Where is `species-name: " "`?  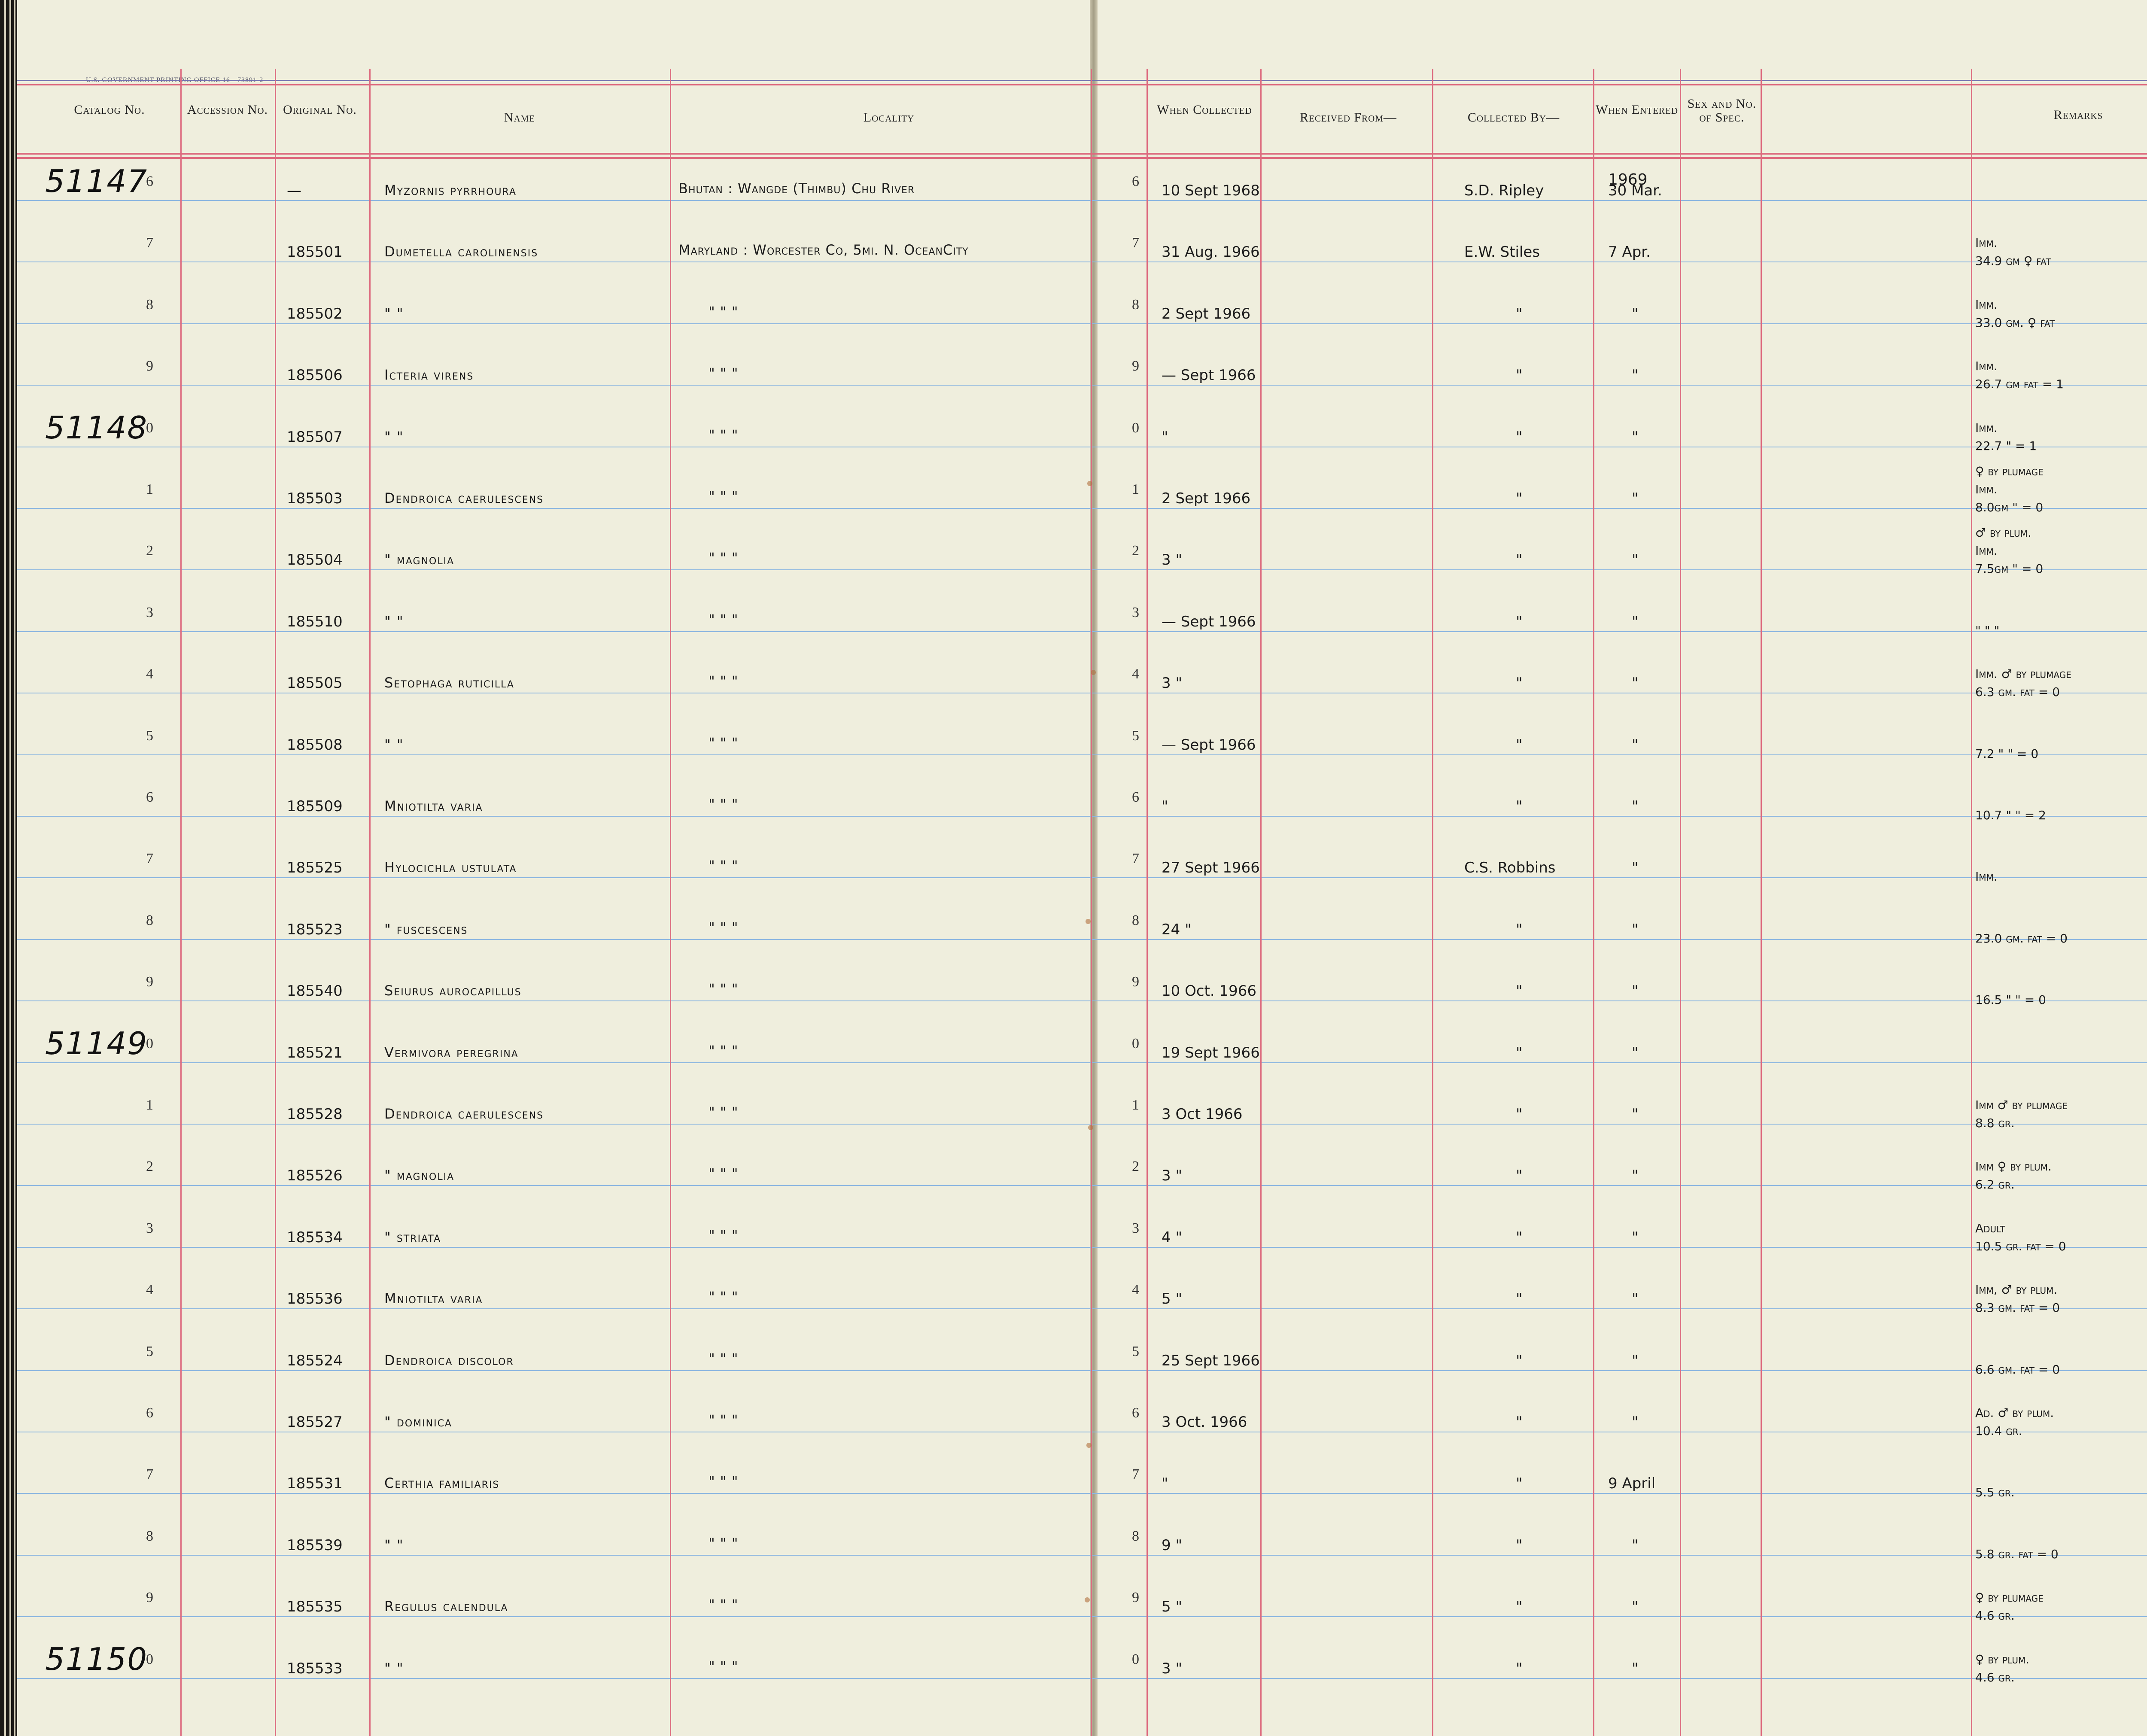
species-name: " " is located at coordinates (394, 744).